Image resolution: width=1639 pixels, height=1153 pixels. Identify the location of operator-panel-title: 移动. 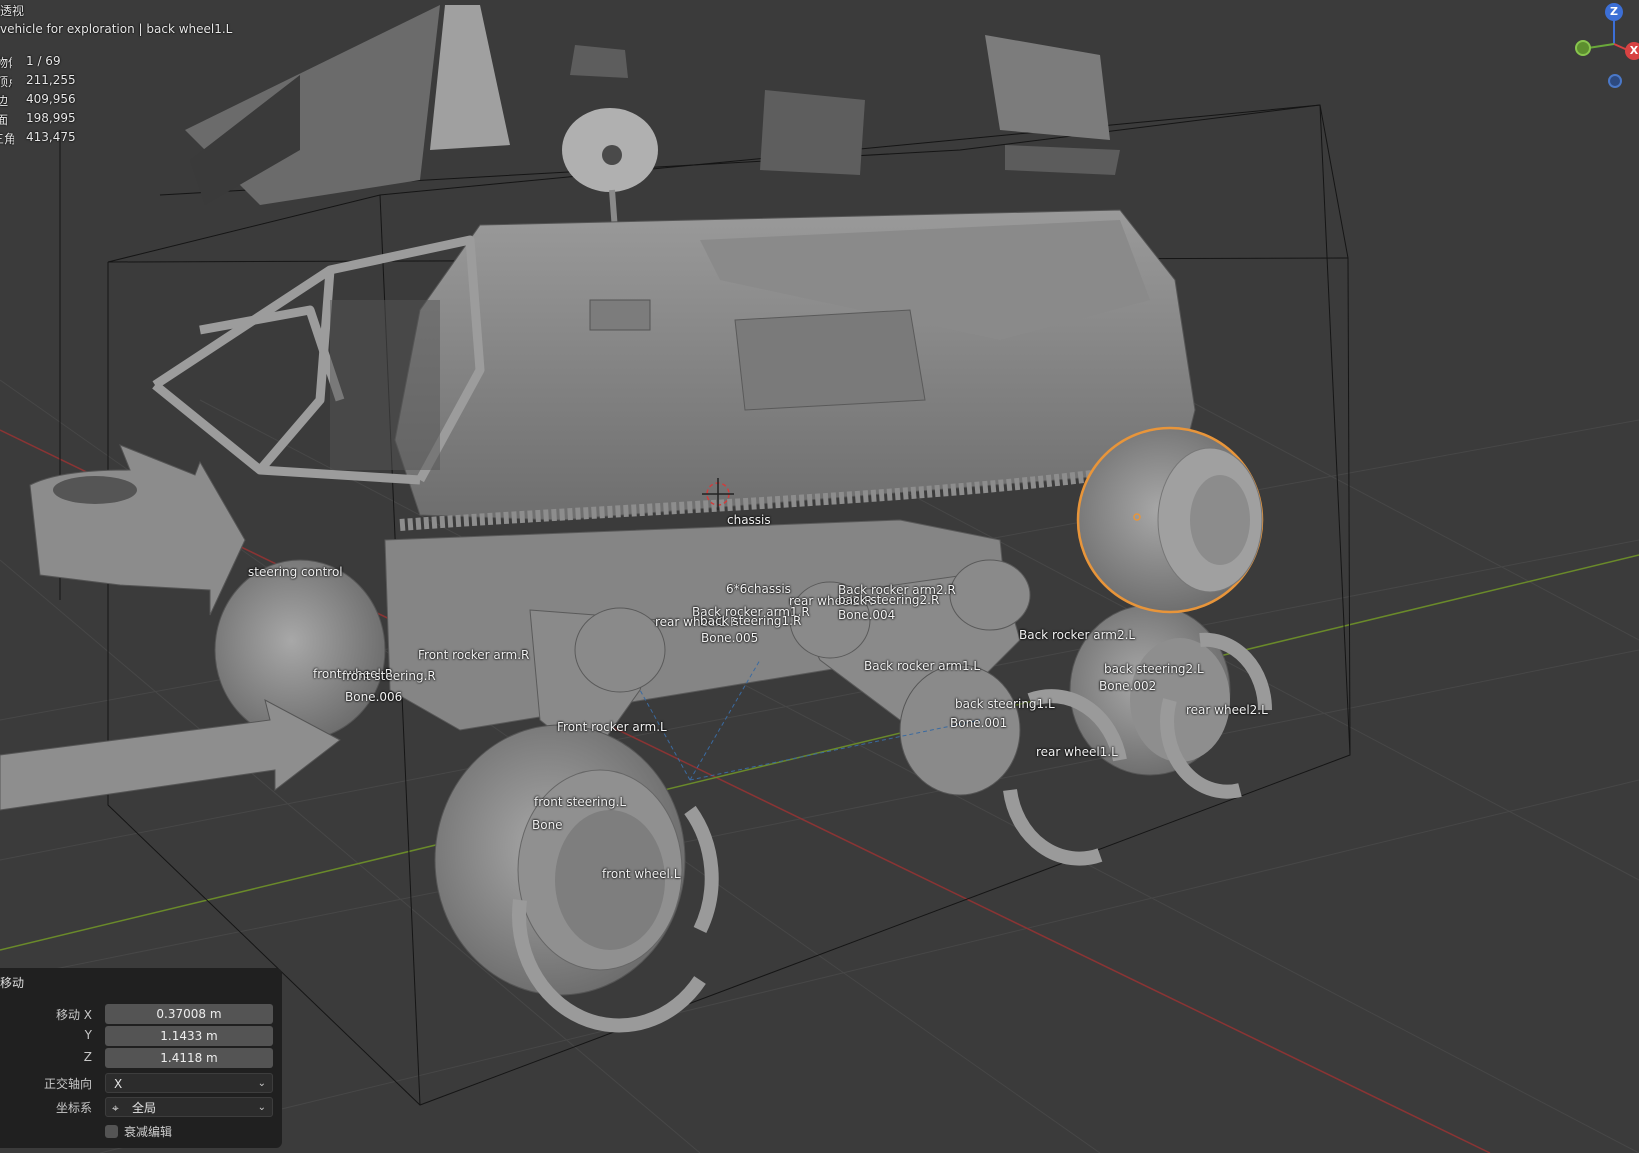
(12, 982).